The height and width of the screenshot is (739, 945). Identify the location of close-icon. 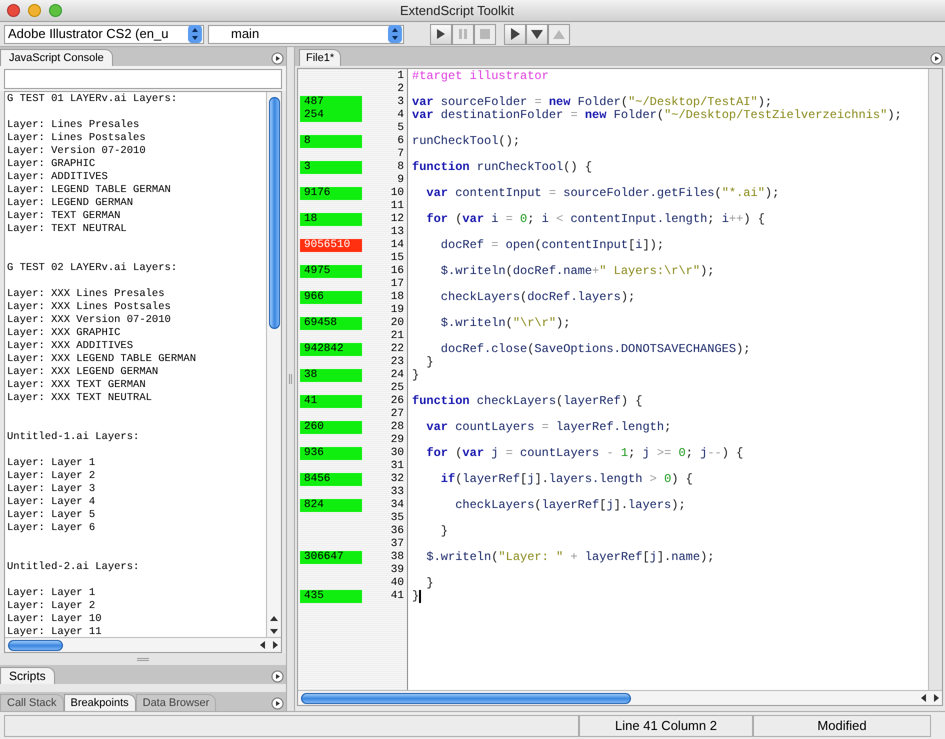
(13, 10).